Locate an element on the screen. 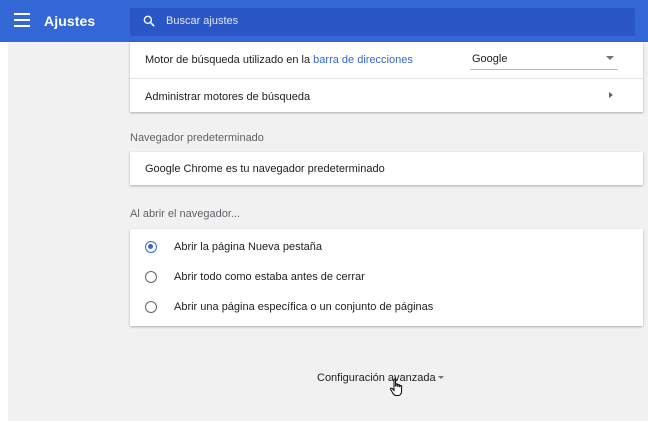 The width and height of the screenshot is (648, 421). search-engine-selected: Google is located at coordinates (490, 59).